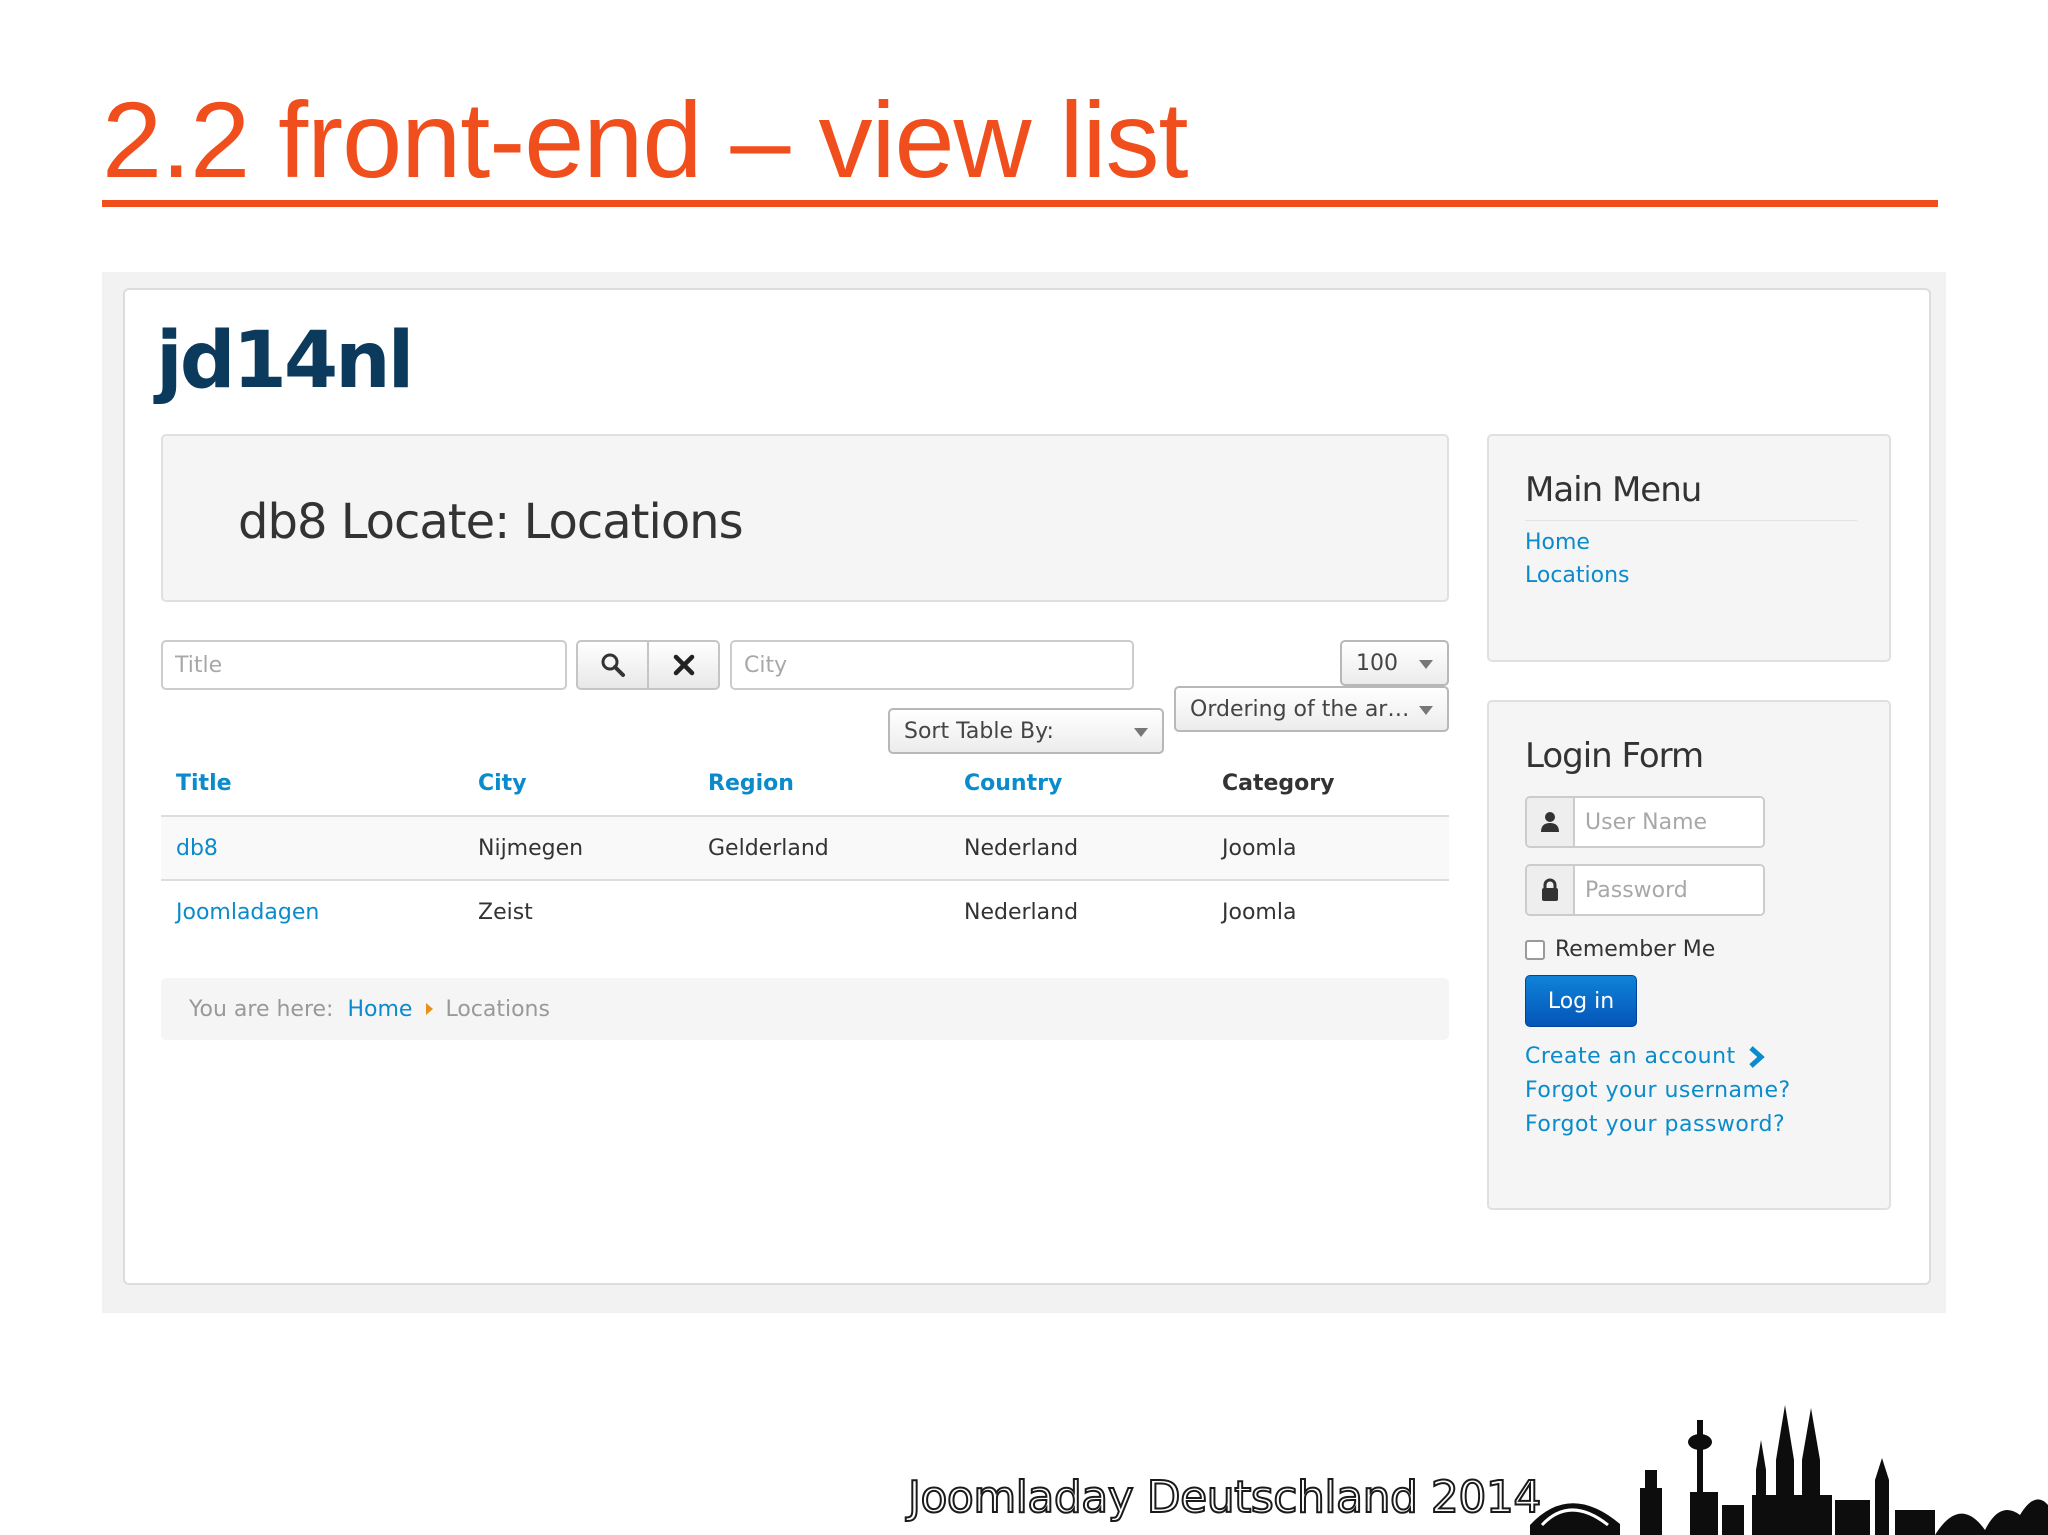 Image resolution: width=2048 pixels, height=1535 pixels. What do you see at coordinates (821, 848) in the screenshot?
I see `table-cell-region: Gelderland` at bounding box center [821, 848].